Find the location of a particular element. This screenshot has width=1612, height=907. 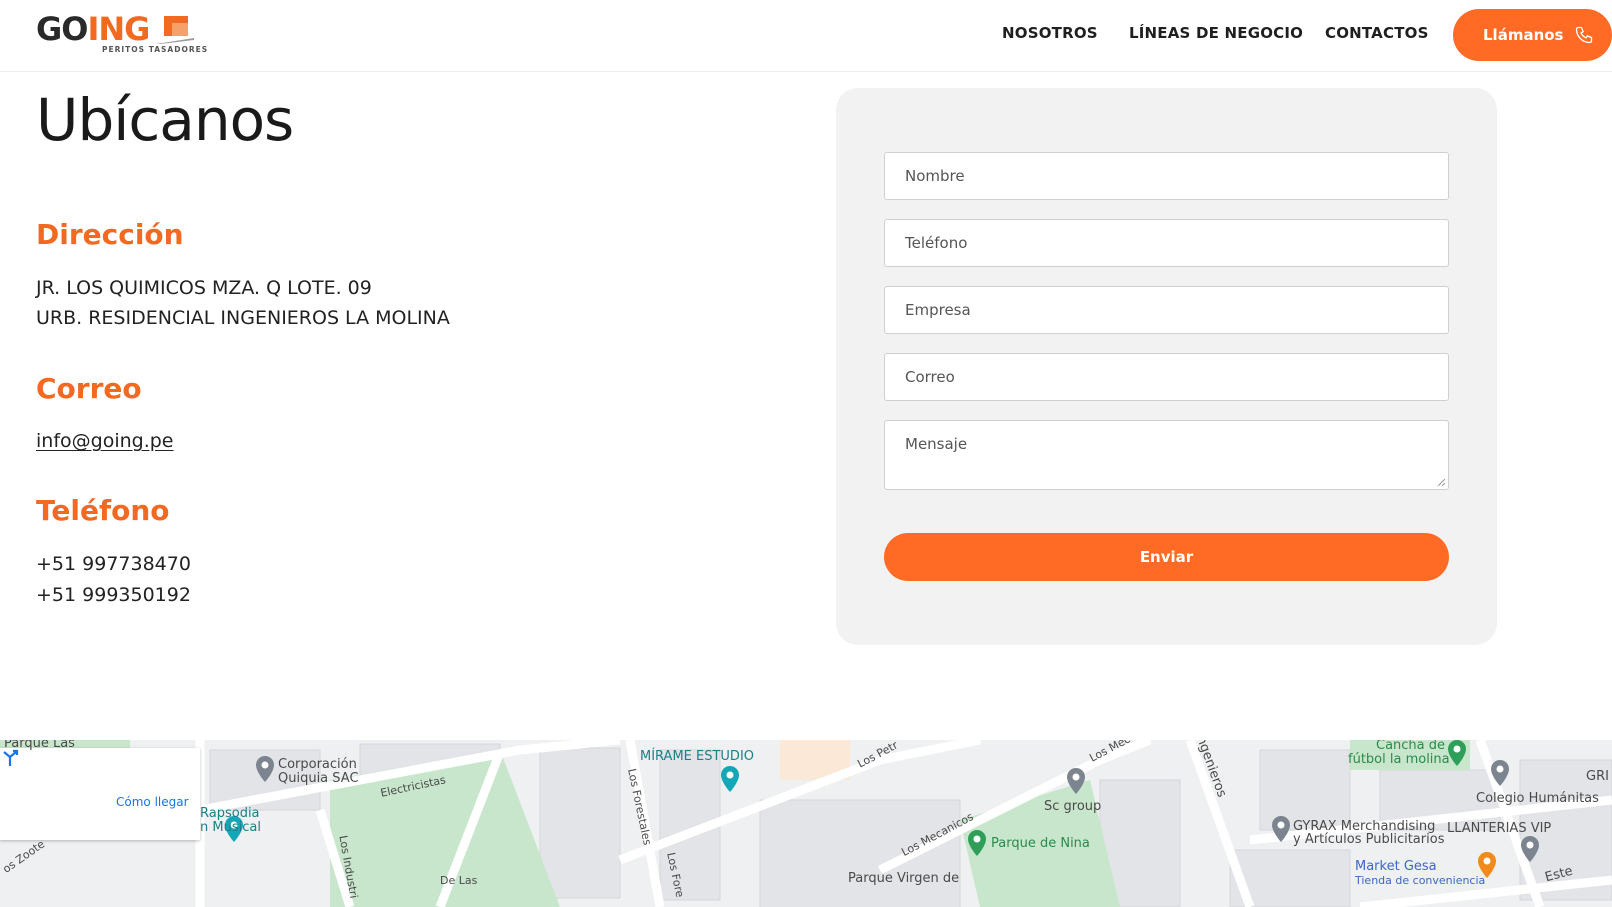

call-button-label: Llámanos is located at coordinates (1523, 35).